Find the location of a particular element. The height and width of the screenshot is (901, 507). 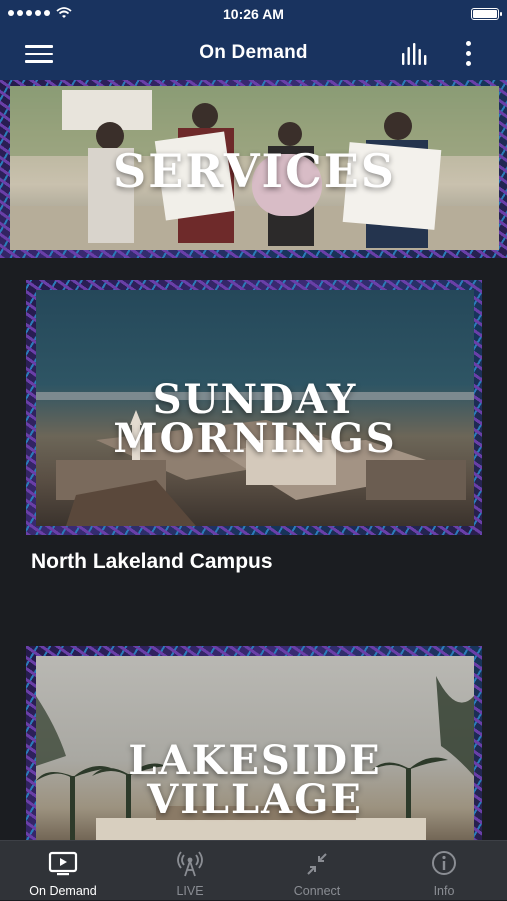

lakeside-village-title-line1: LAKESIDE is located at coordinates (255, 760).